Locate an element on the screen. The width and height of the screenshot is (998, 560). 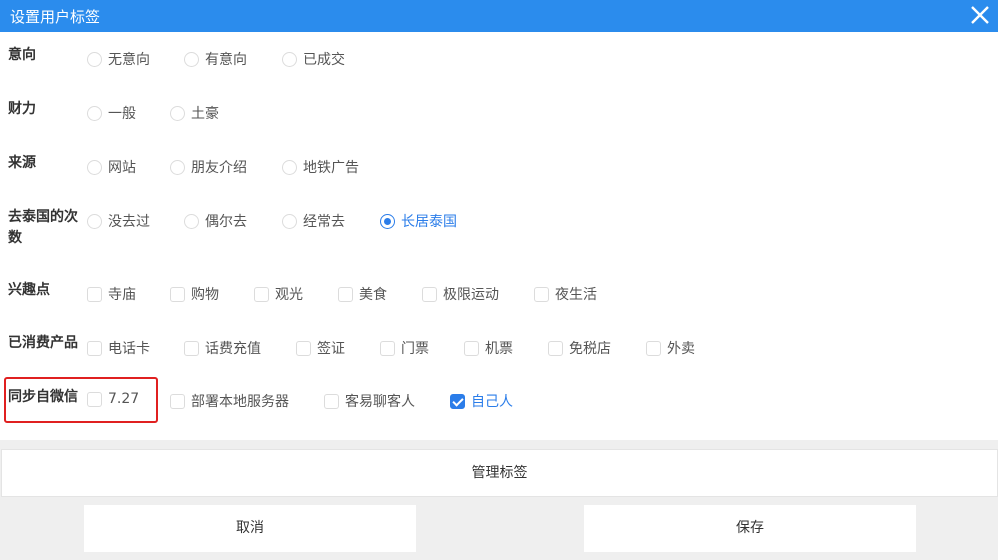
checkbox-option: 观光 is located at coordinates (278, 294).